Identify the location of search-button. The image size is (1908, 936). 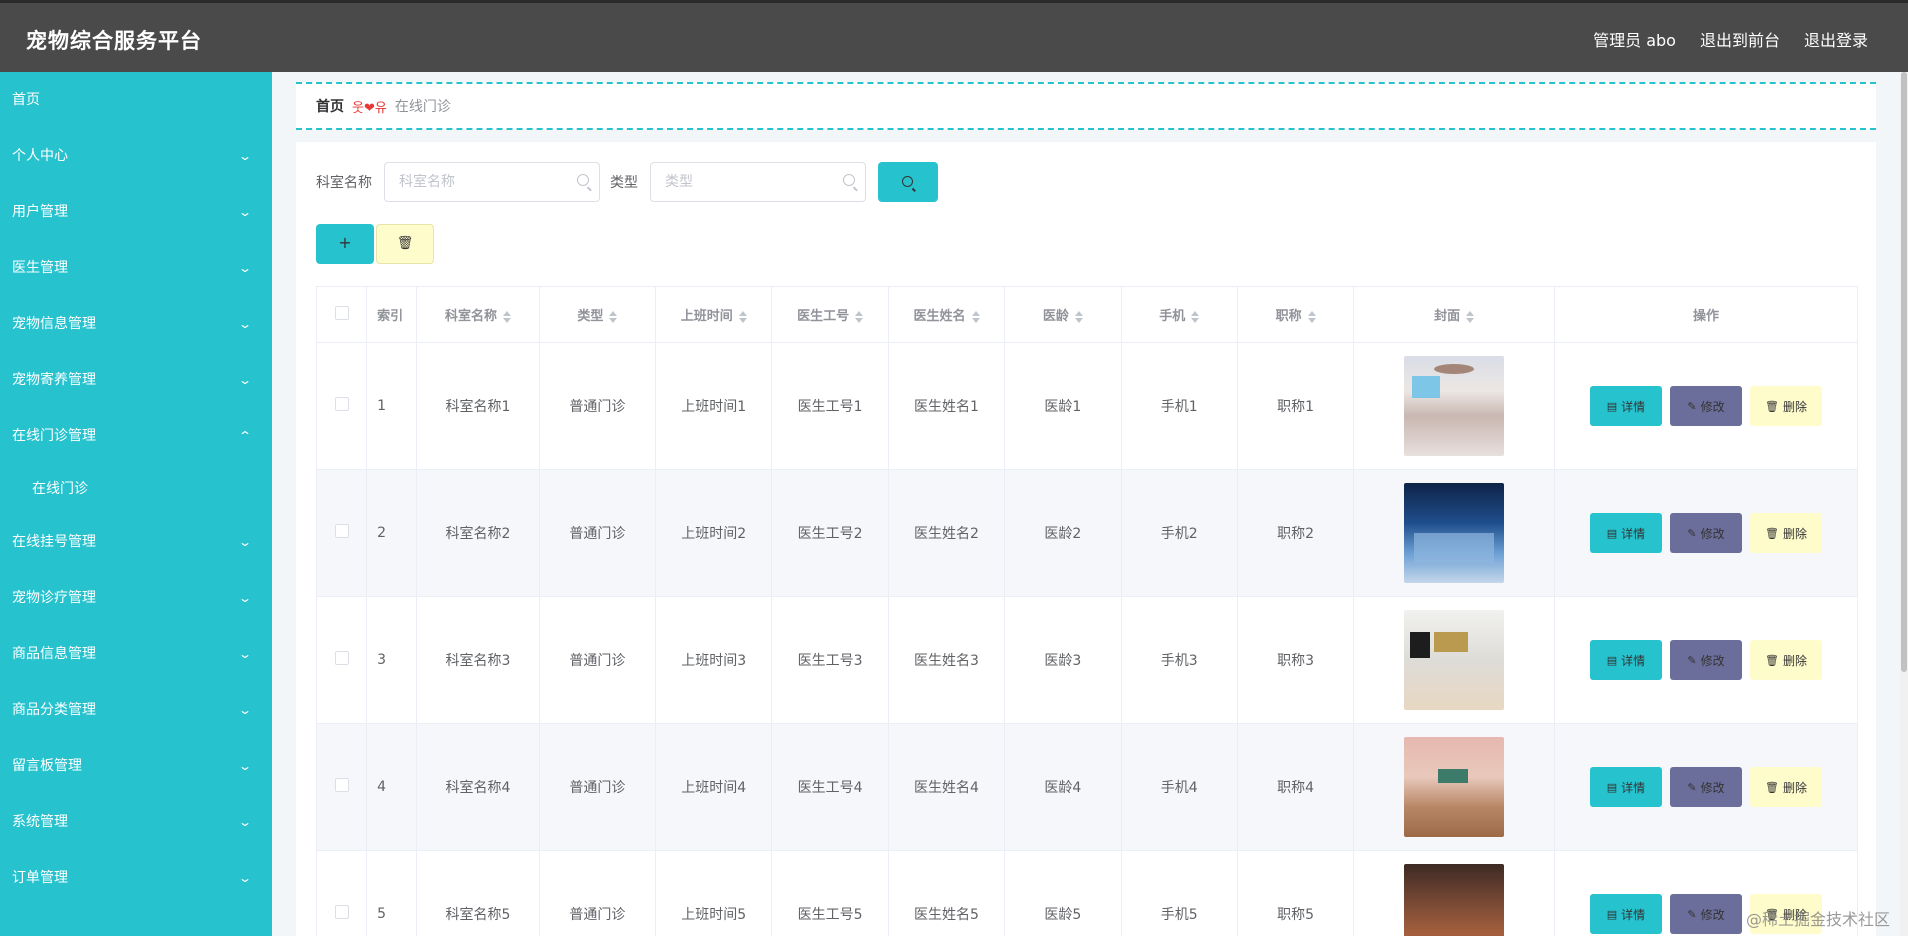
(908, 182).